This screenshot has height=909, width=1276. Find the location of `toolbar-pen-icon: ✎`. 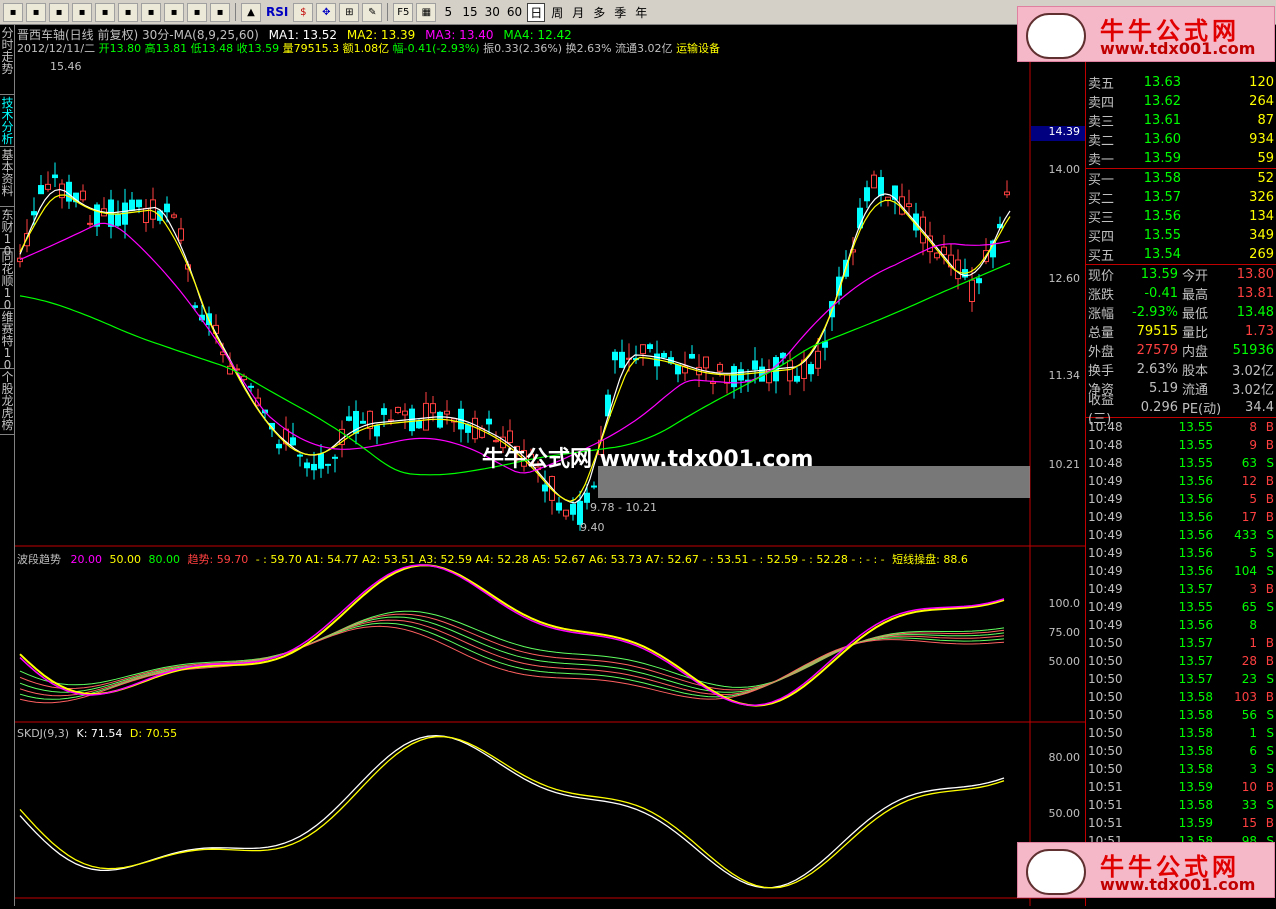

toolbar-pen-icon: ✎ is located at coordinates (372, 12).